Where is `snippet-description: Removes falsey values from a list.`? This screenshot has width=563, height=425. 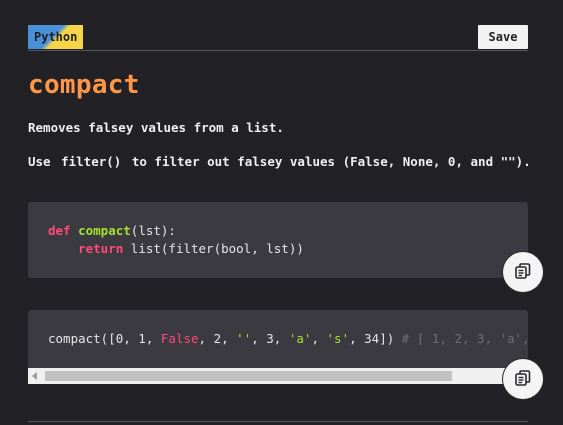
snippet-description: Removes falsey values from a list. is located at coordinates (156, 127).